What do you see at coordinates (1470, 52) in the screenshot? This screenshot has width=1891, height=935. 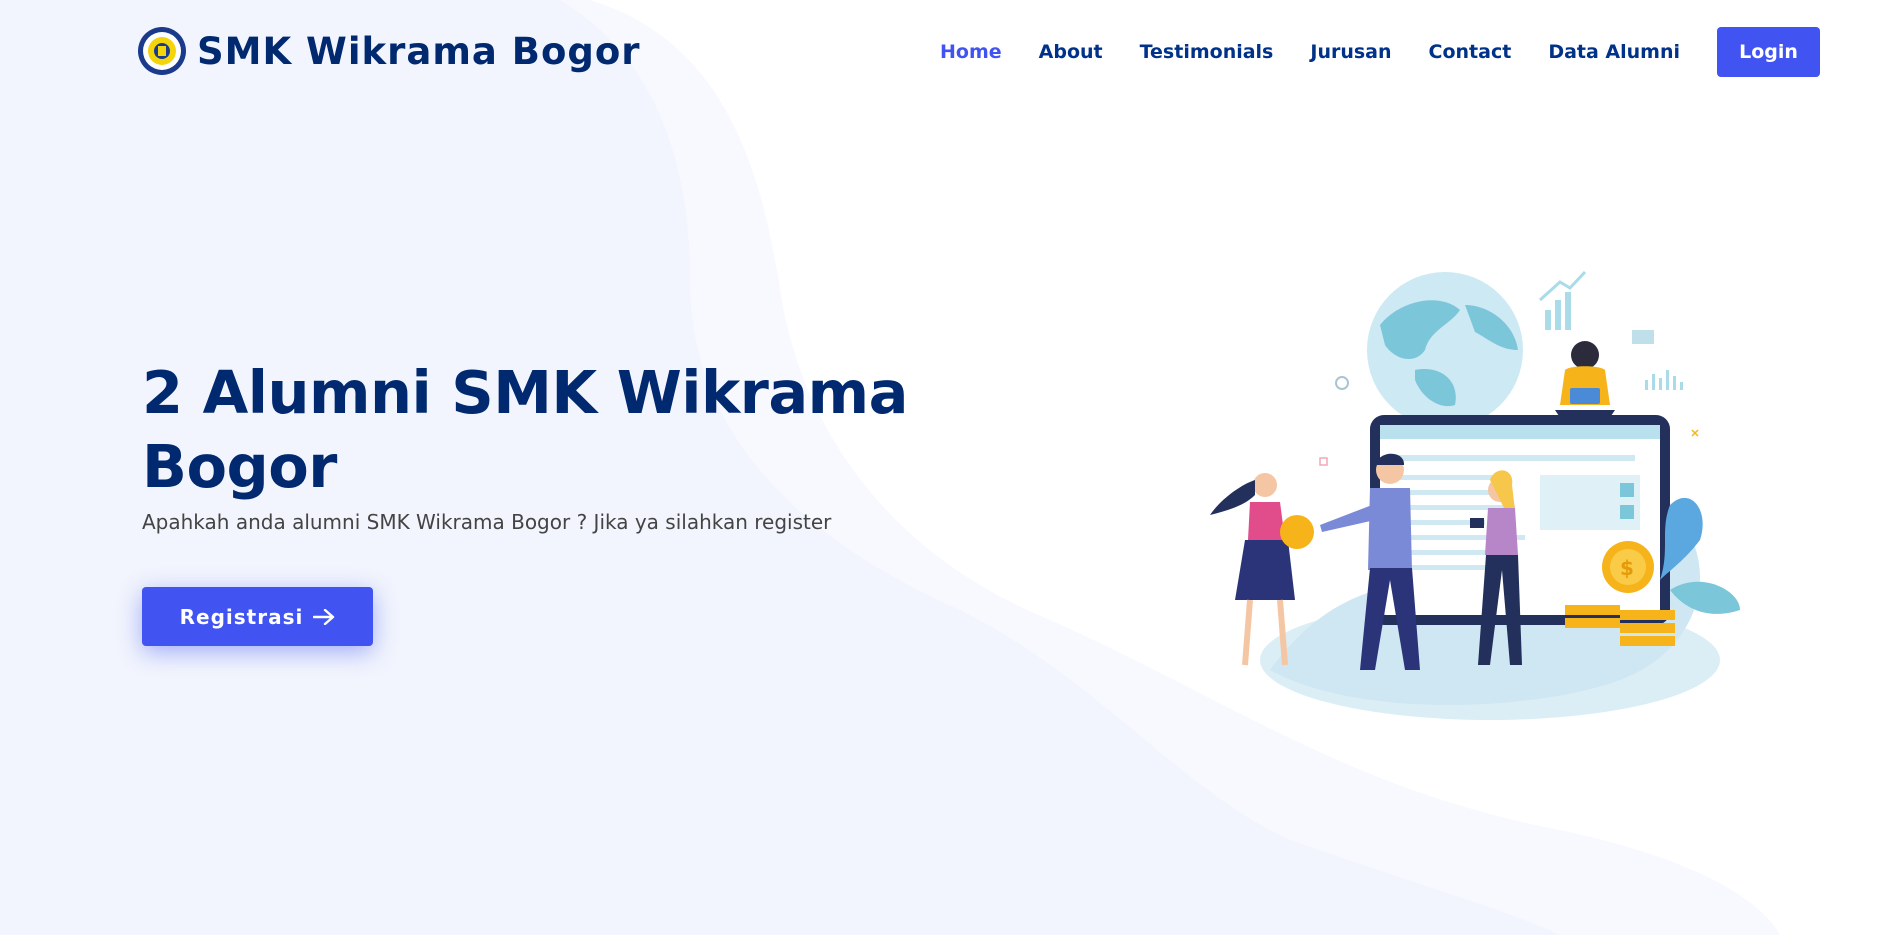 I see `nav-contact: Contact` at bounding box center [1470, 52].